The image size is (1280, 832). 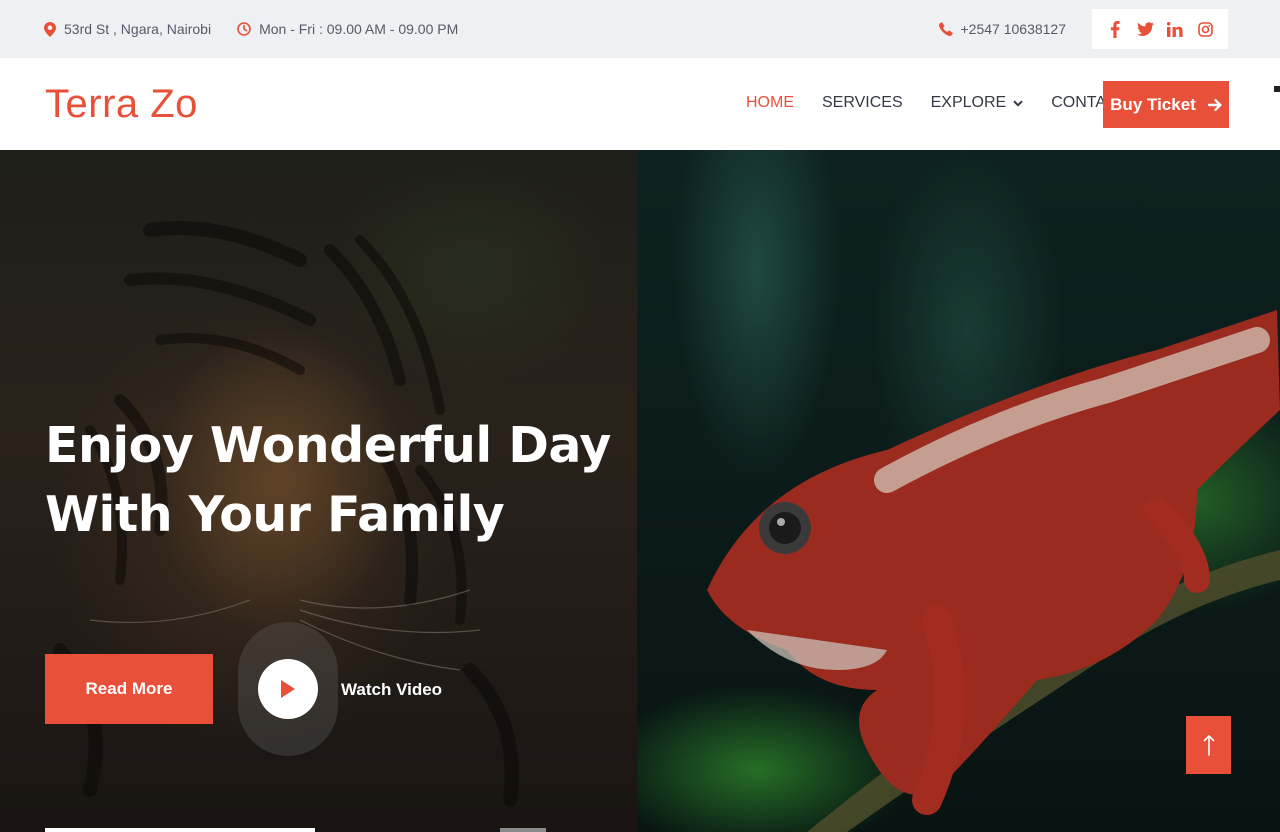 I want to click on hero-title-line-1: Enjoy Wonderful Day, so click(x=328, y=445).